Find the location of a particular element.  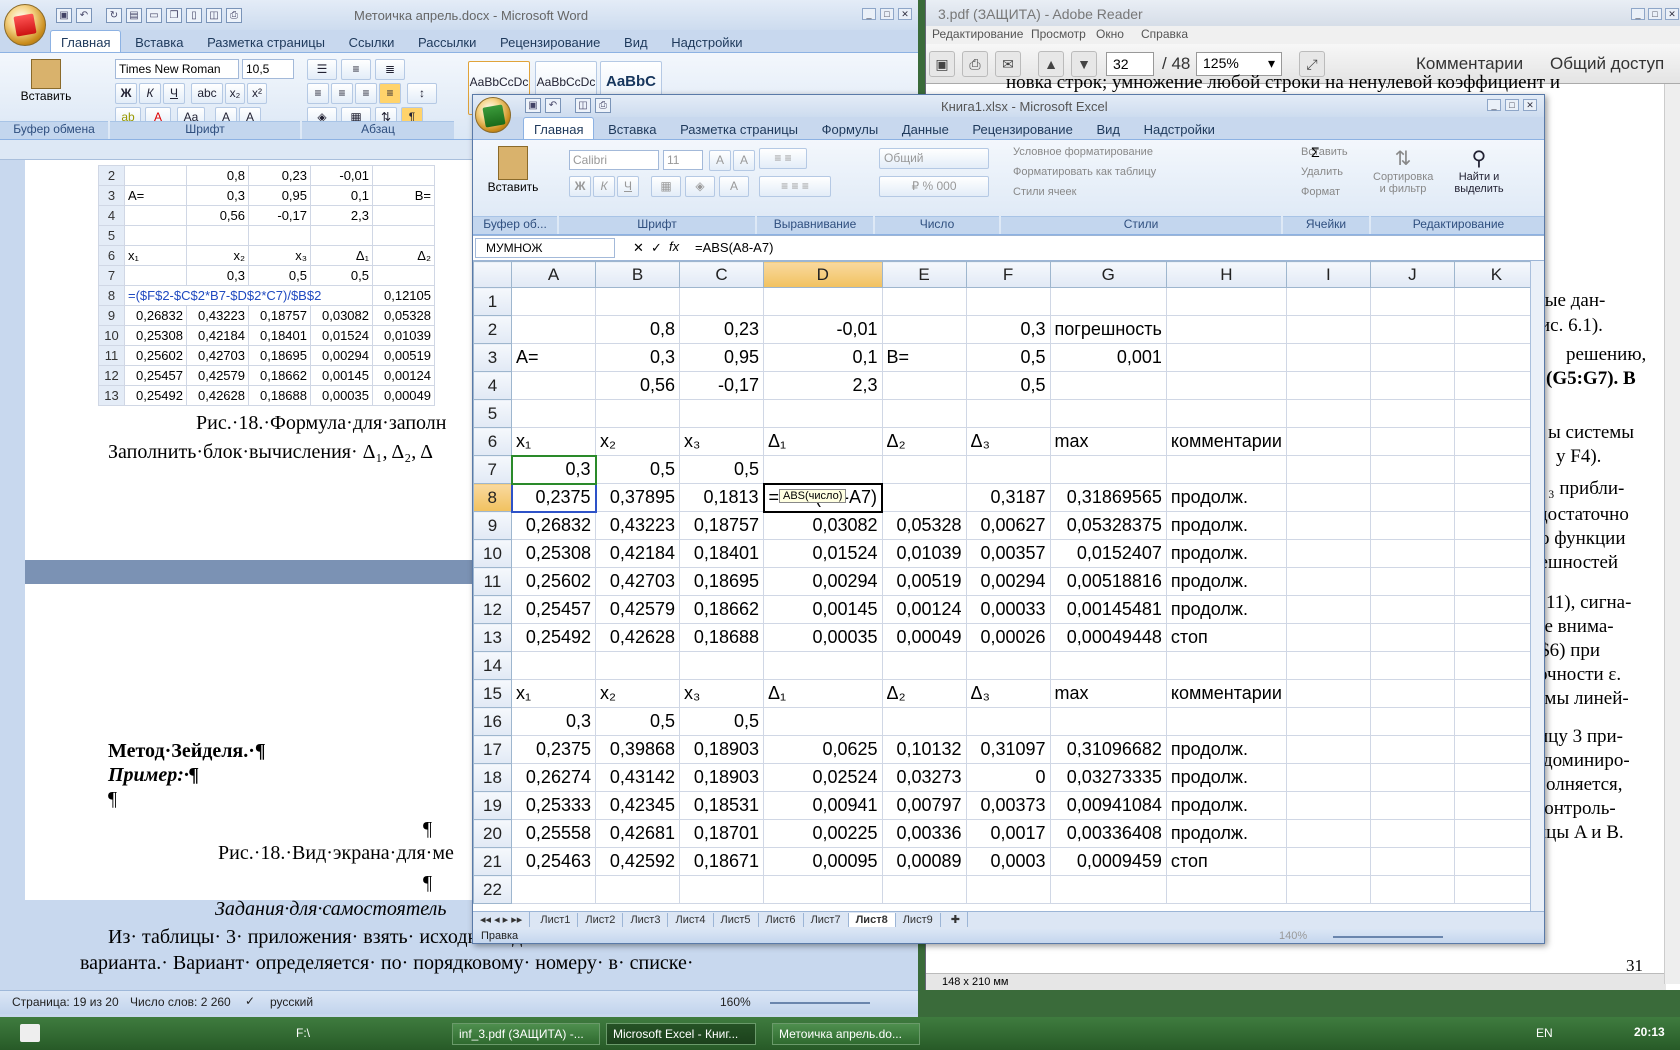

tab-view: Вид is located at coordinates (1108, 129).